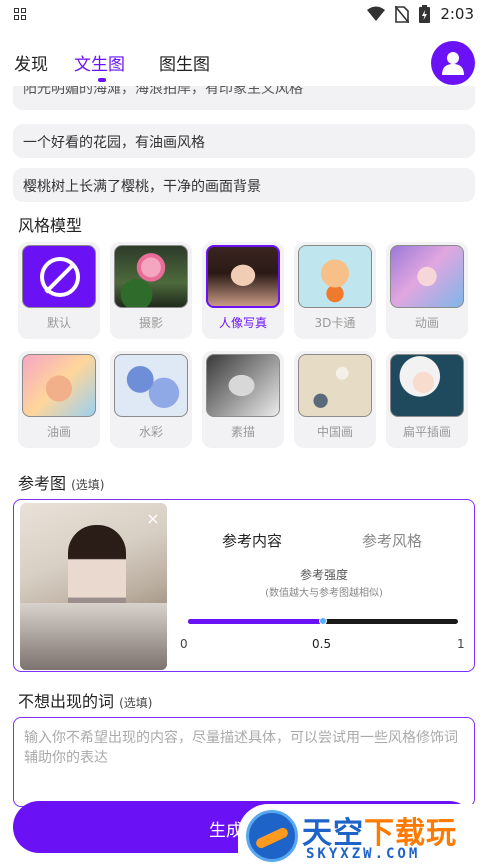  I want to click on style-anime: 动画, so click(427, 290).